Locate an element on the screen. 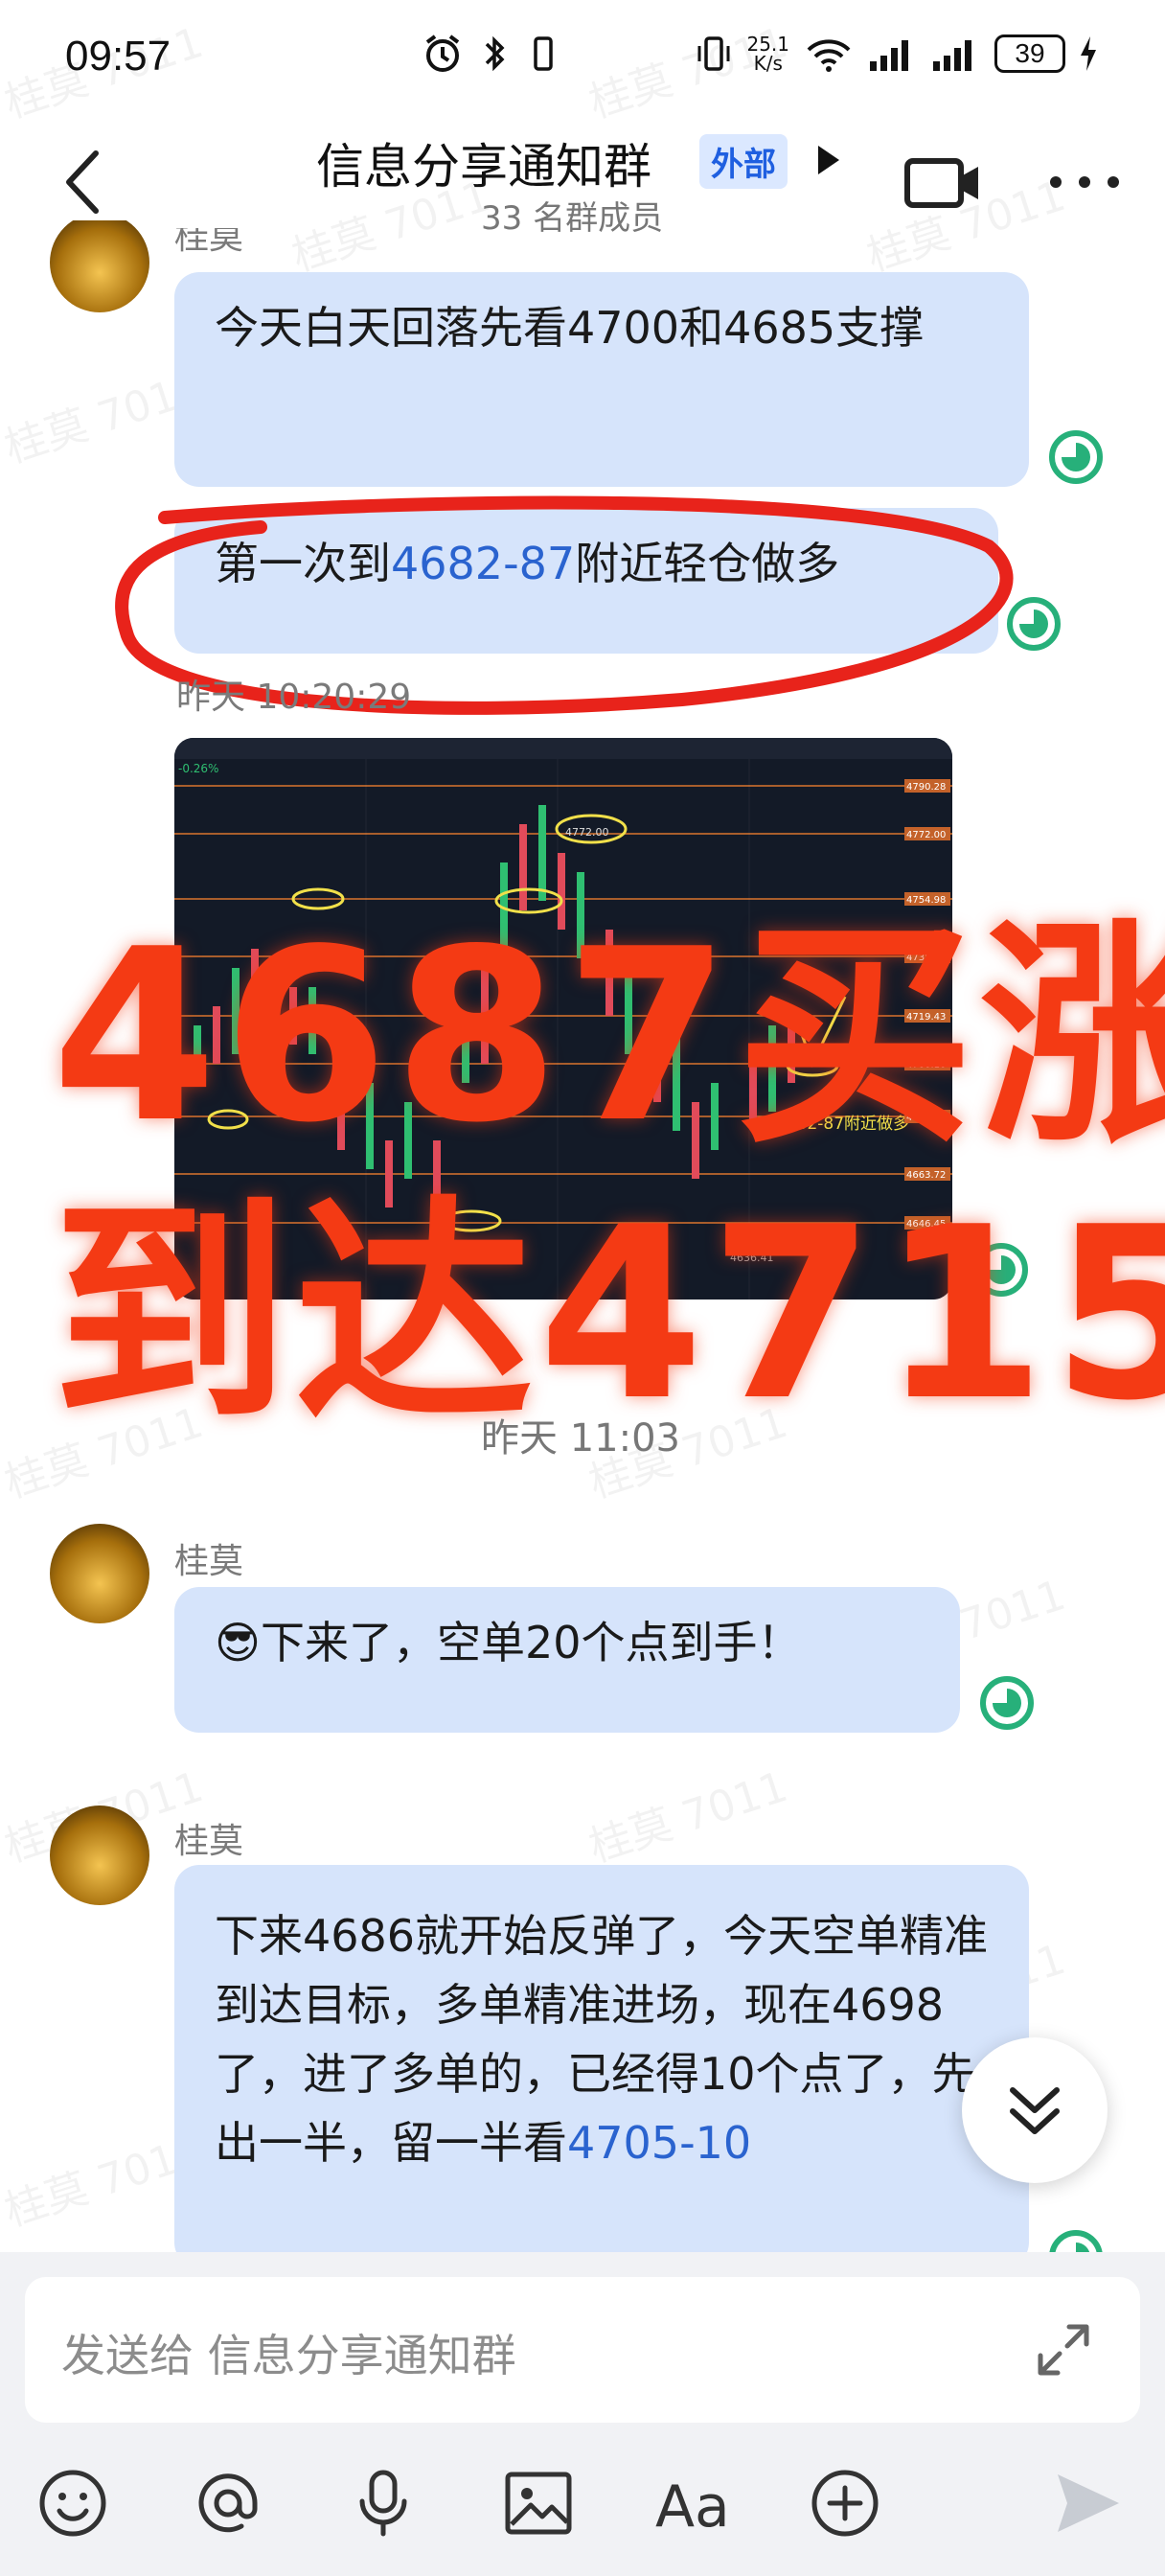 The width and height of the screenshot is (1165, 2576). message-bubble: 😎下来了，空单20个点到手！ is located at coordinates (567, 1660).